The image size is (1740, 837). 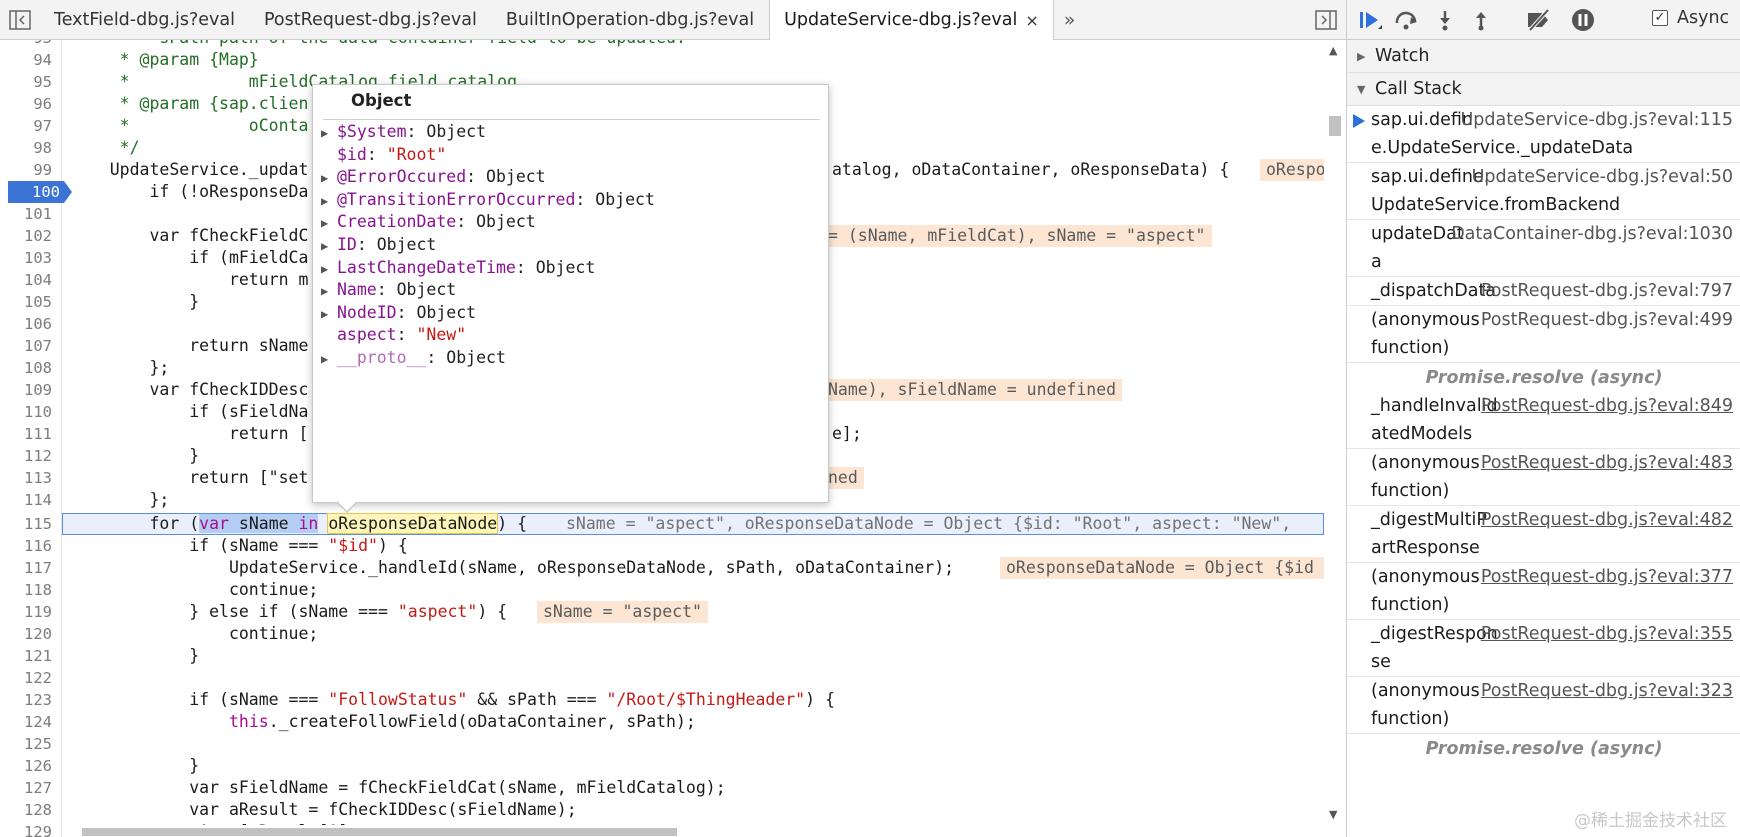 I want to click on line-number: 127, so click(x=28, y=788).